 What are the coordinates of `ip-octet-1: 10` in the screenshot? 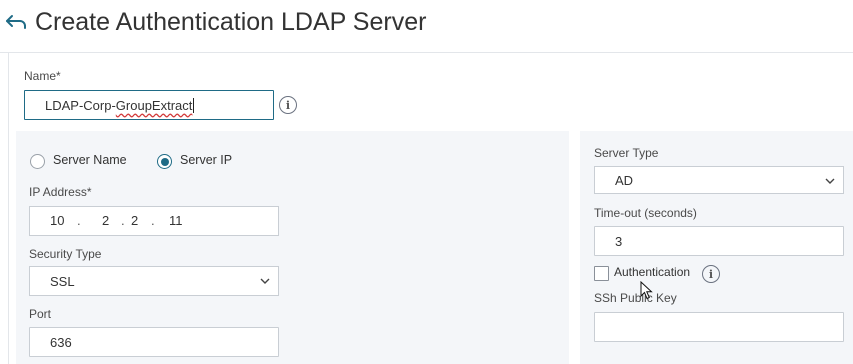 It's located at (57, 220).